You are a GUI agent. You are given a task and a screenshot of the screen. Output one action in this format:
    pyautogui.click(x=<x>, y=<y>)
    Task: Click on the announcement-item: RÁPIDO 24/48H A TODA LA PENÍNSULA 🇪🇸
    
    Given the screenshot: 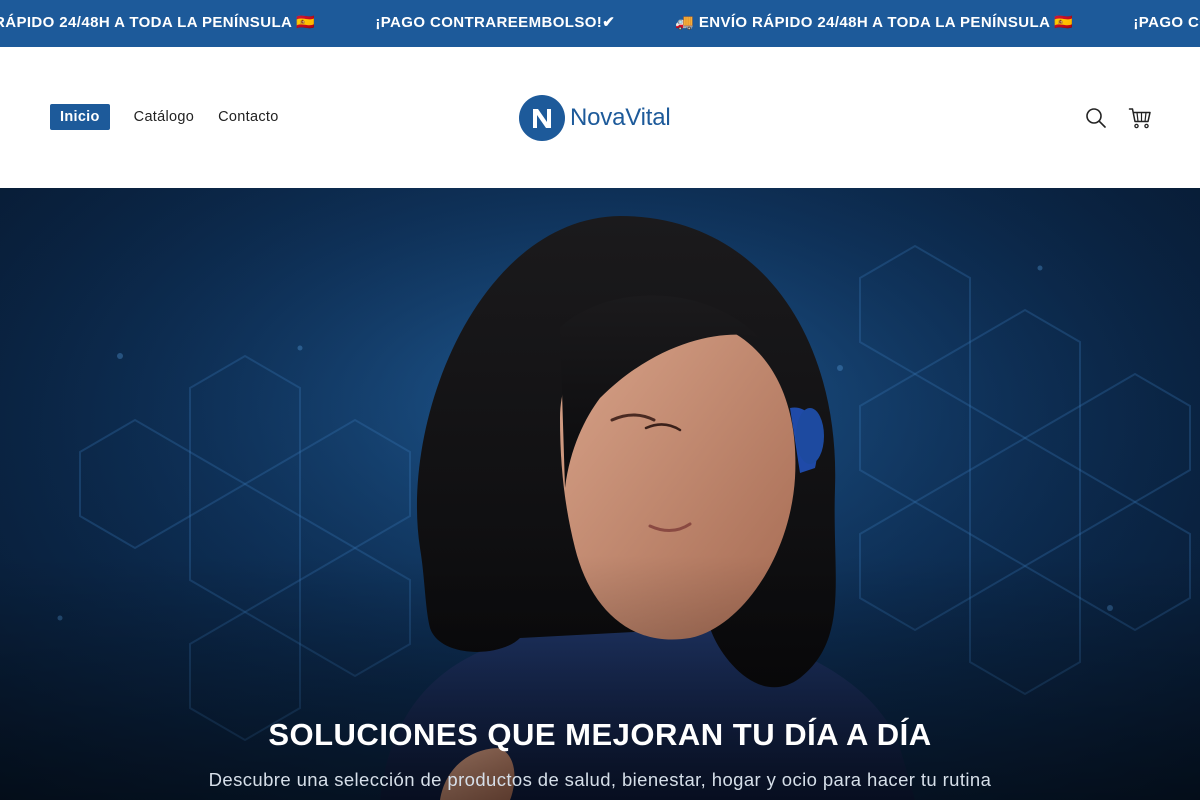 What is the action you would take?
    pyautogui.click(x=158, y=22)
    